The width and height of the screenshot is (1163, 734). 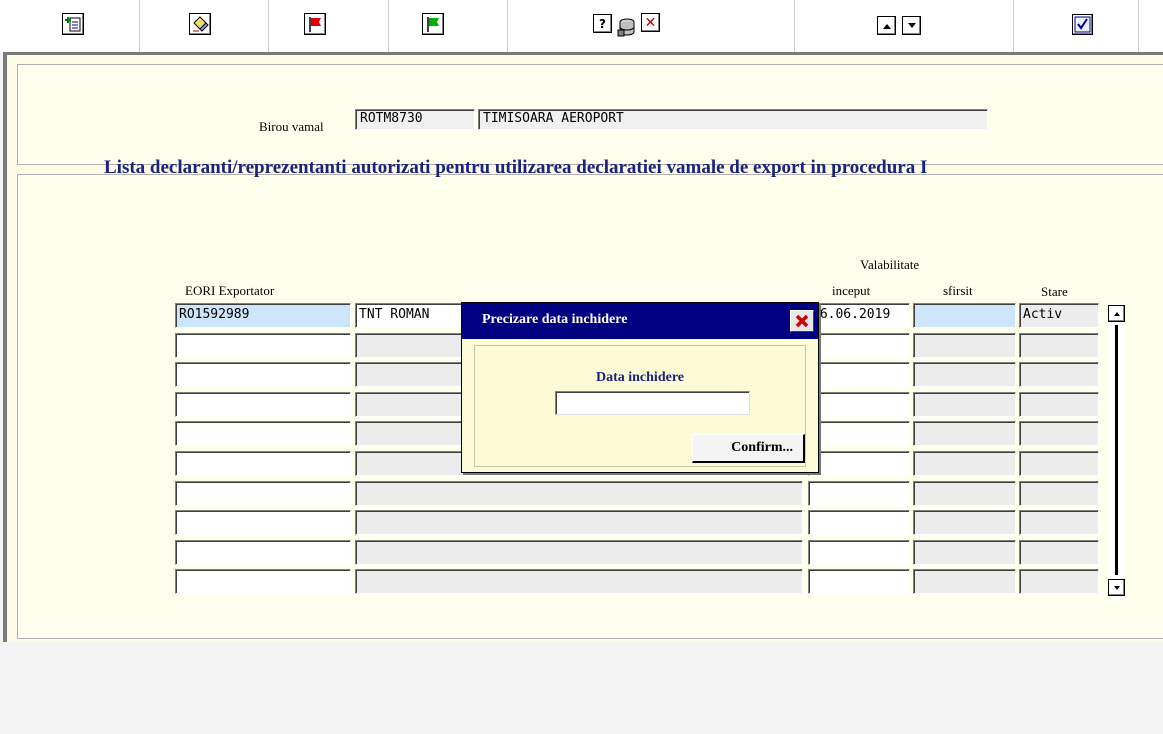 I want to click on help-icon: ?, so click(x=602, y=23).